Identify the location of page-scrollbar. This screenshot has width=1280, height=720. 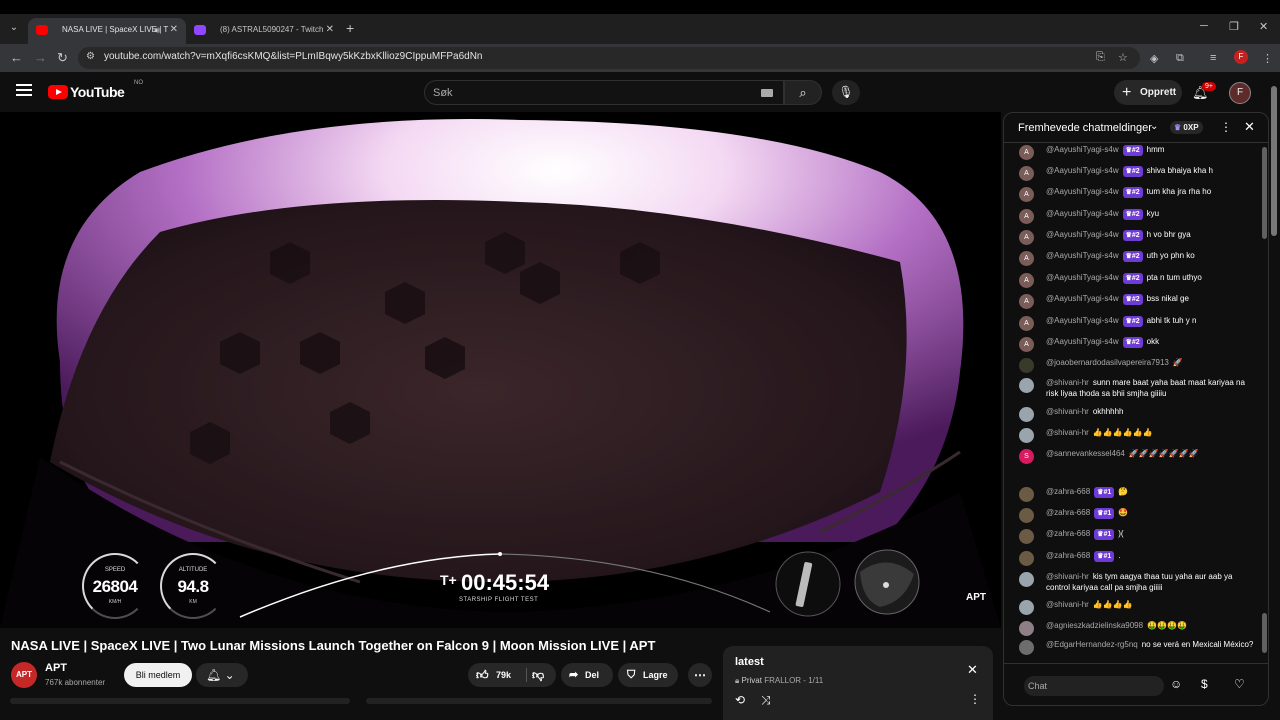
(1274, 161).